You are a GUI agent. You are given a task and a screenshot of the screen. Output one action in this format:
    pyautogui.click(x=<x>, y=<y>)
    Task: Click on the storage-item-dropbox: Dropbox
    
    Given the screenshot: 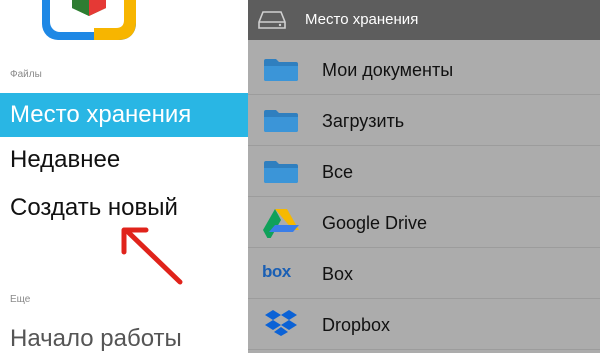 What is the action you would take?
    pyautogui.click(x=424, y=325)
    